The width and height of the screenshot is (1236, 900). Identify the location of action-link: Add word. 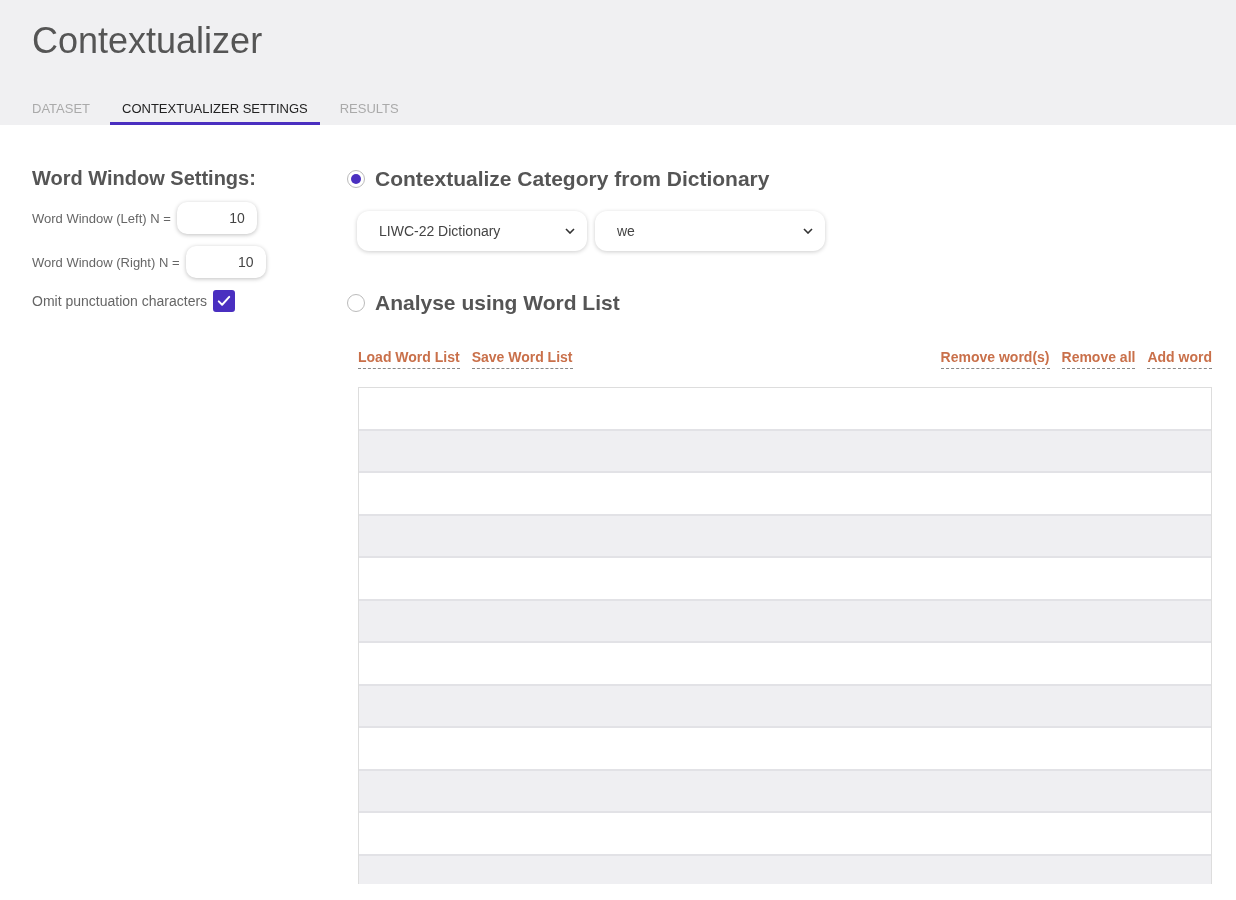
(1179, 359).